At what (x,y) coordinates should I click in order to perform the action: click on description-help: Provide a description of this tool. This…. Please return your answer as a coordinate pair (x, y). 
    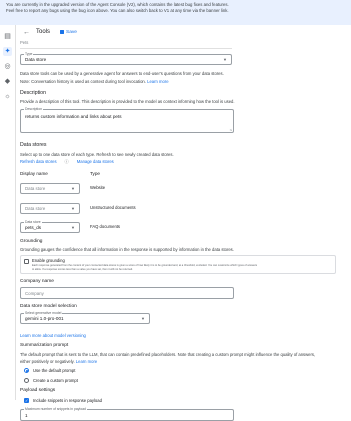
    Looking at the image, I should click on (127, 101).